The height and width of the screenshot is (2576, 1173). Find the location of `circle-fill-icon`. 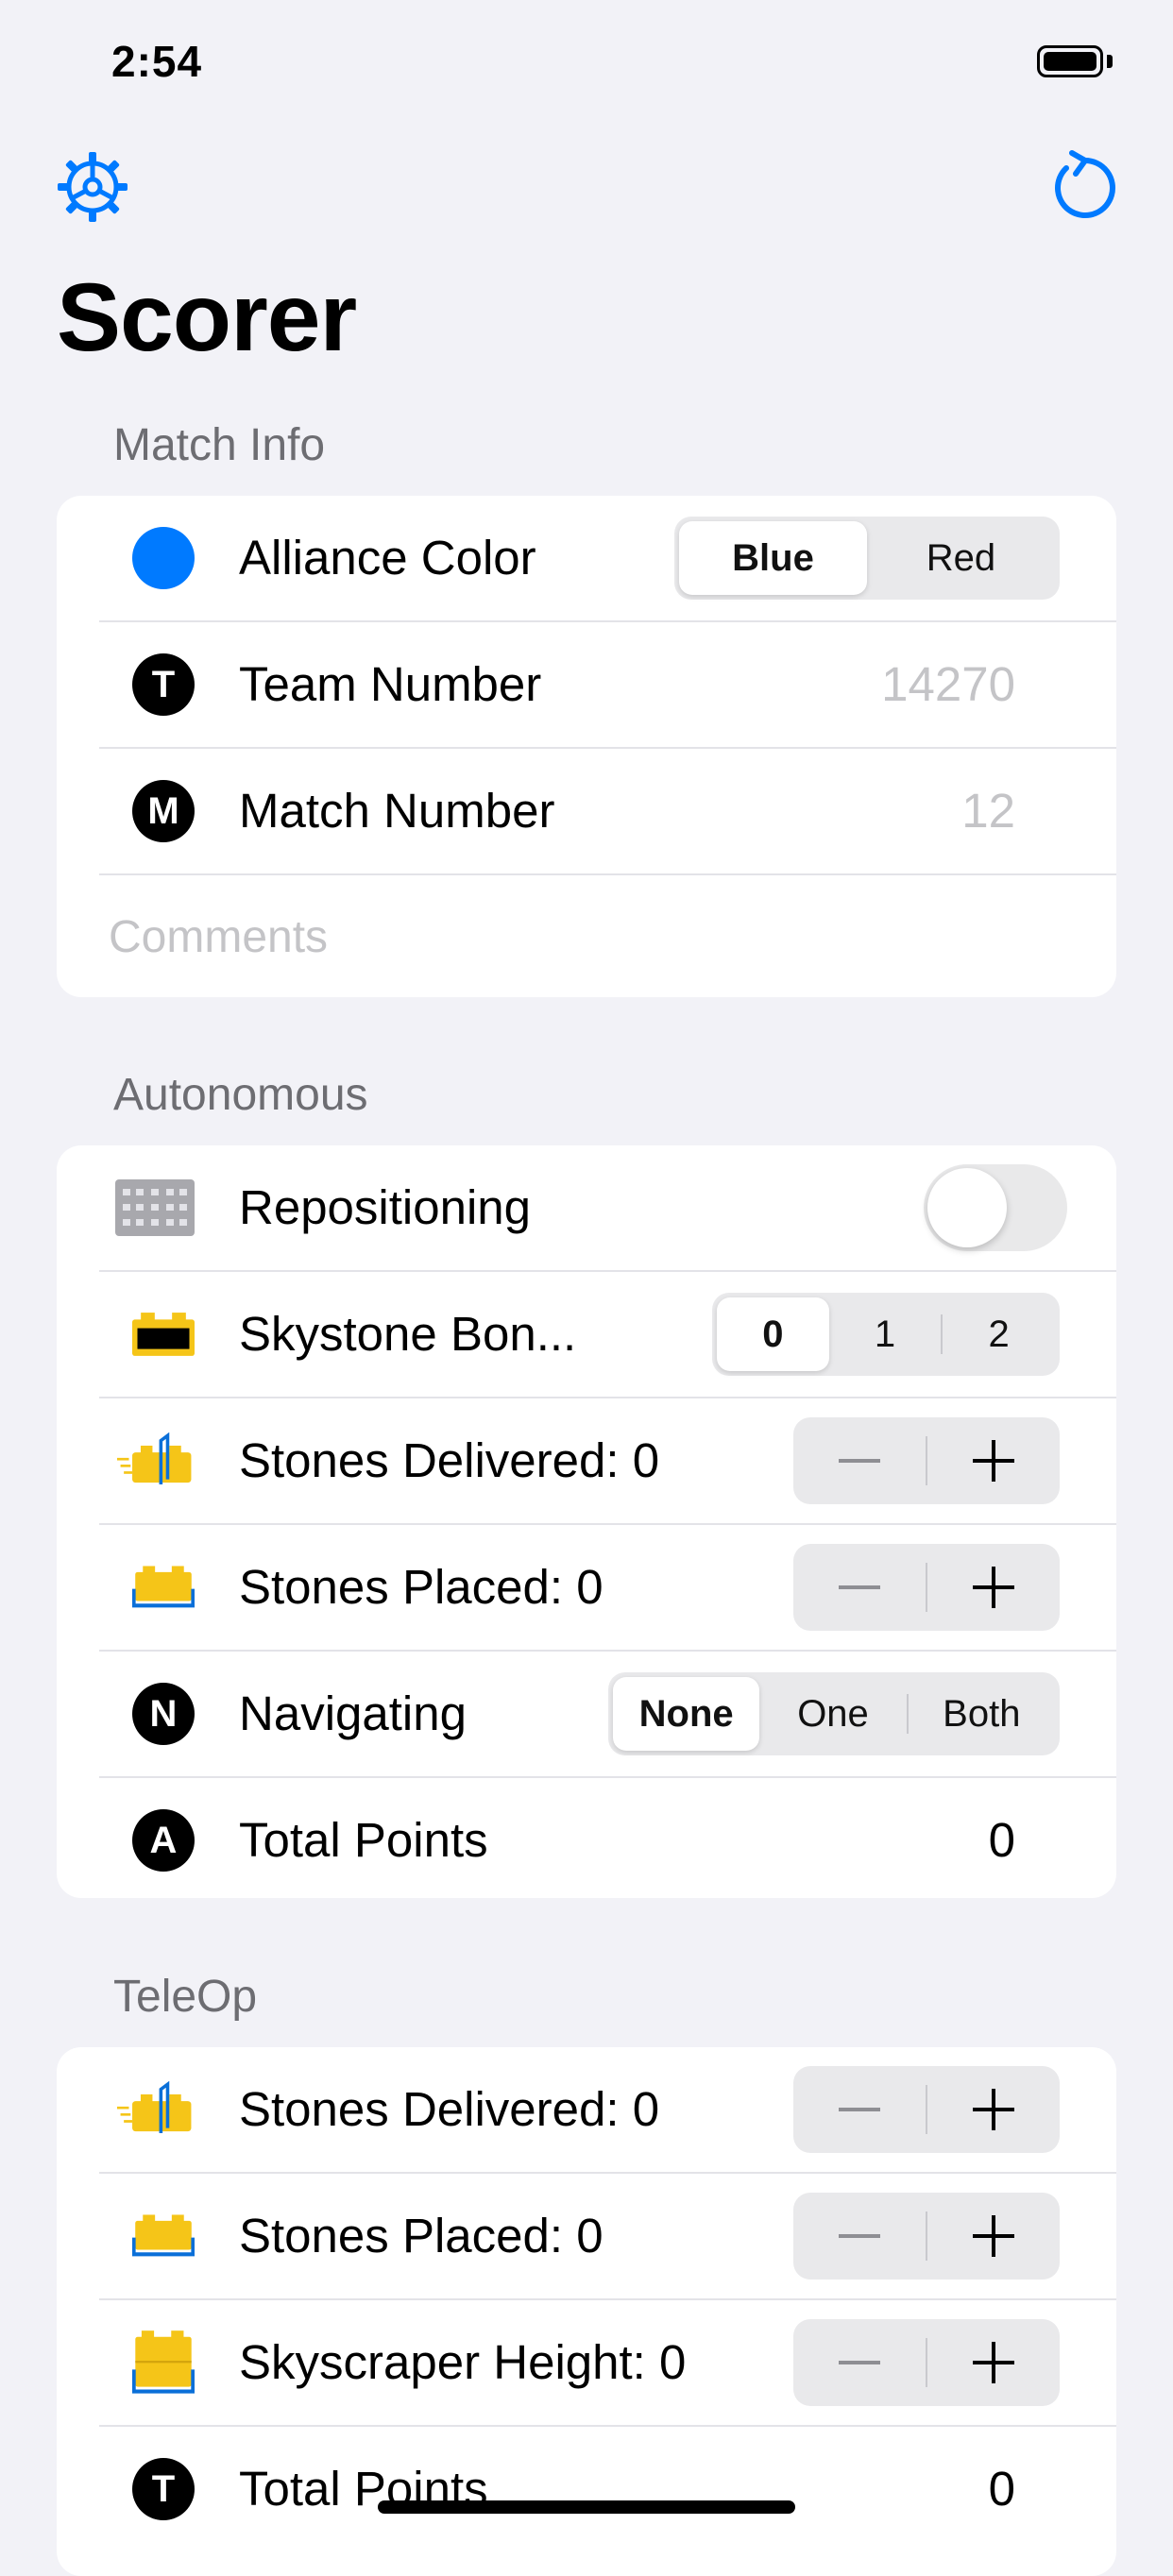

circle-fill-icon is located at coordinates (163, 558).